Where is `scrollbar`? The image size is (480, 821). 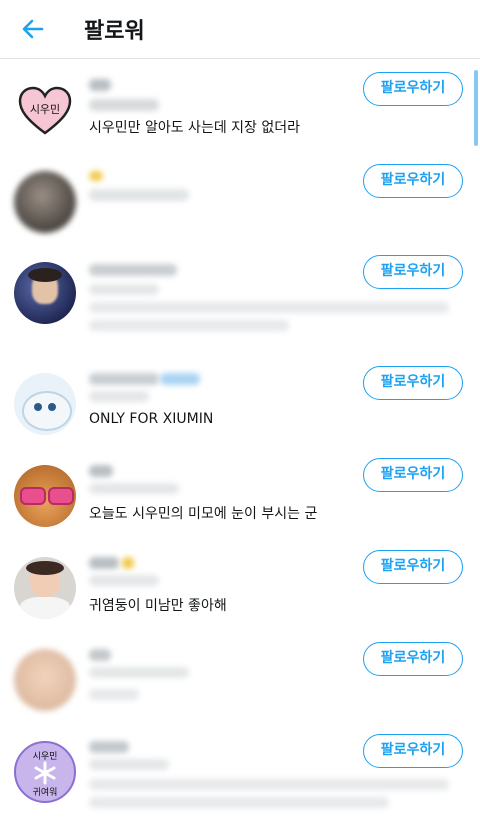
scrollbar is located at coordinates (476, 108).